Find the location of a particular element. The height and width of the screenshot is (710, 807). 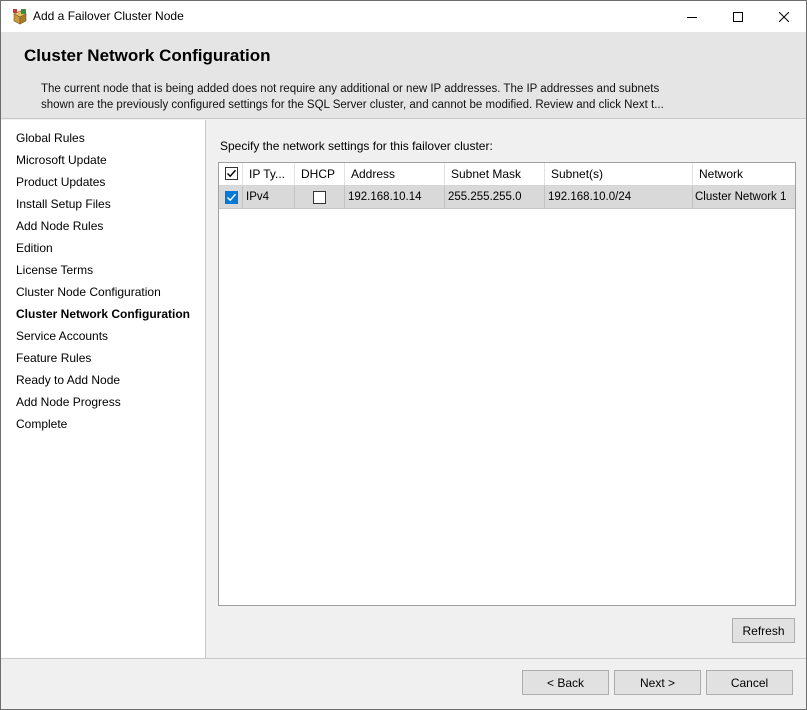

title-bar: Add a Failover Cluster Node is located at coordinates (403, 16).